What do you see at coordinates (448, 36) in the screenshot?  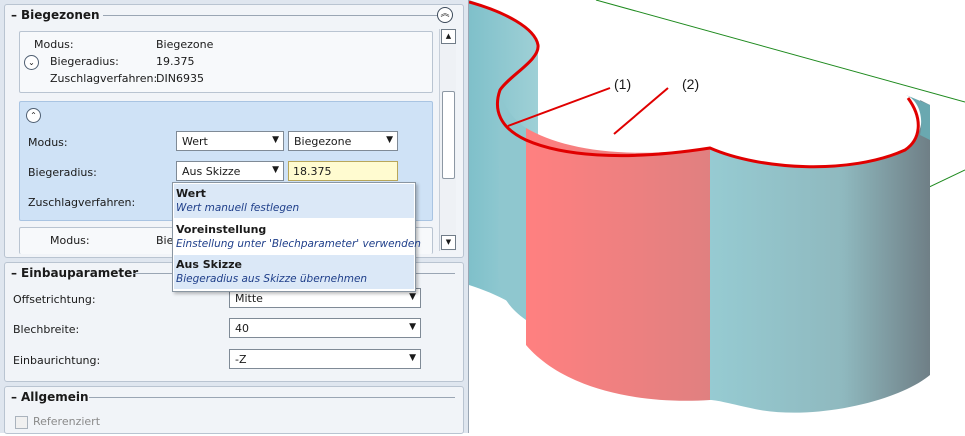 I see `scroll-up-icon: ▲` at bounding box center [448, 36].